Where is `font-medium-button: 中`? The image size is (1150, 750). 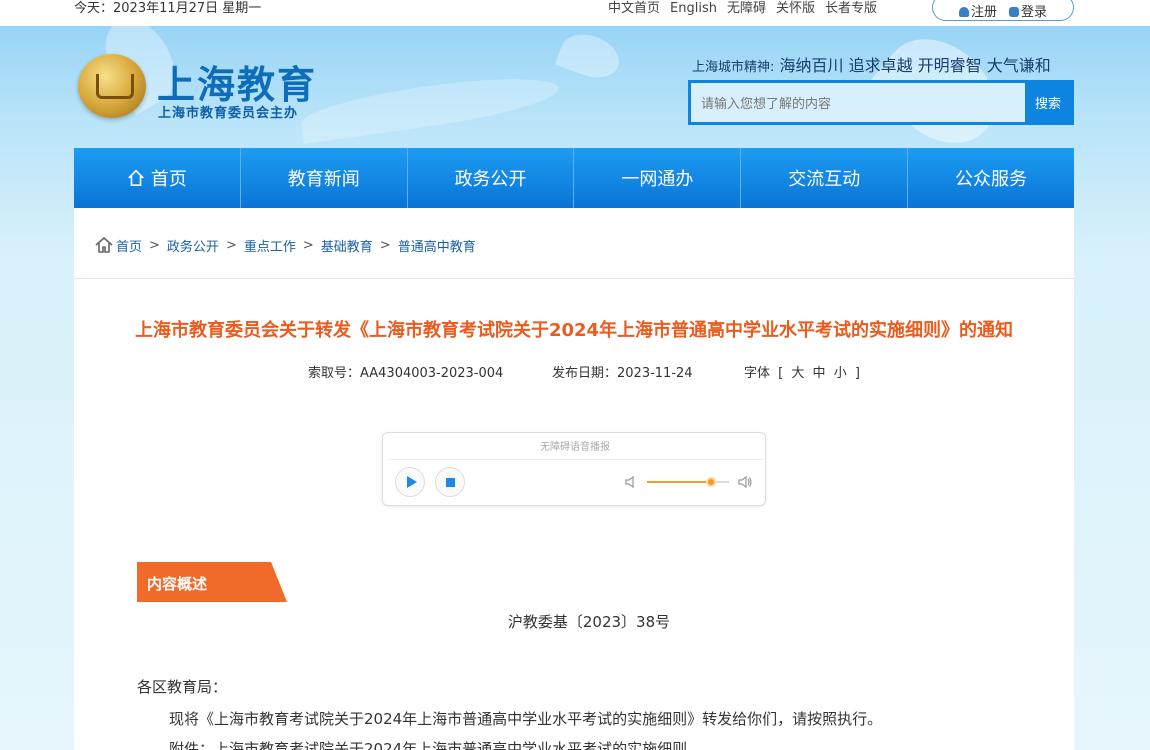
font-medium-button: 中 is located at coordinates (819, 373).